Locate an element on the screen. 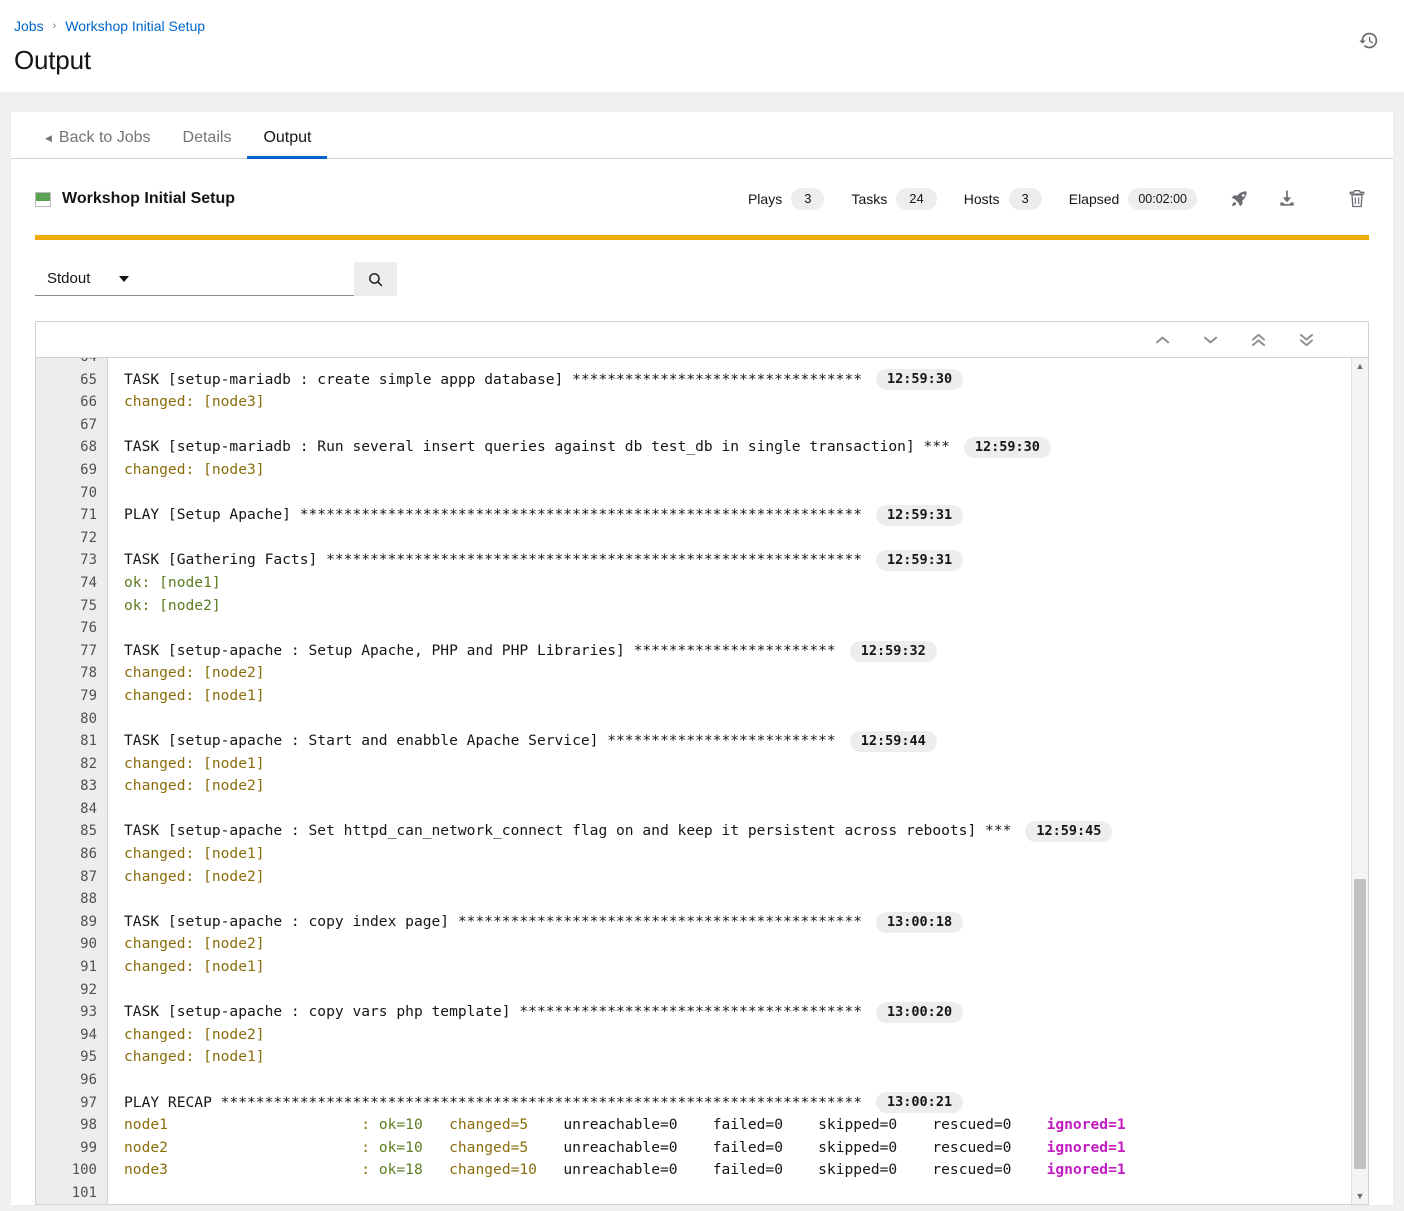 The height and width of the screenshot is (1211, 1404). line-timestamp: 12:59:45 is located at coordinates (1069, 832).